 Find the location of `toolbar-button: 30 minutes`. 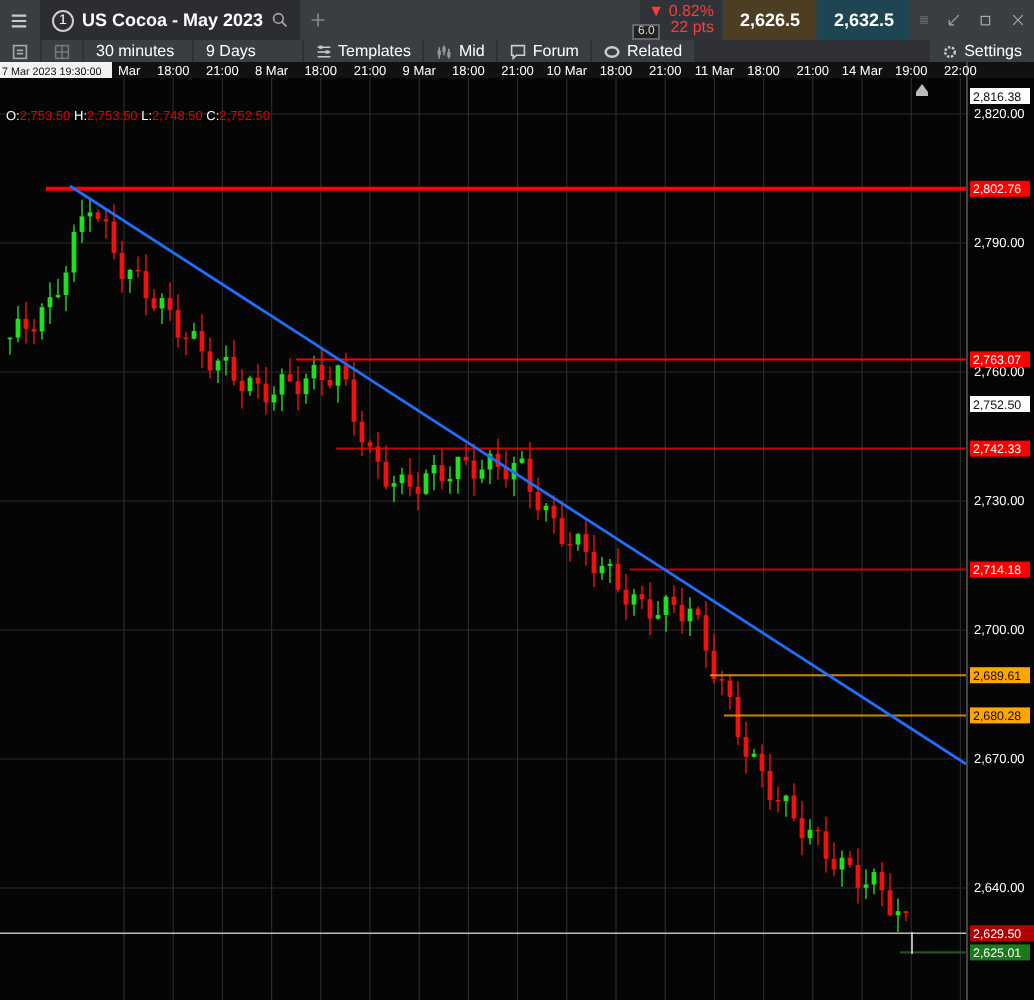

toolbar-button: 30 minutes is located at coordinates (138, 51).